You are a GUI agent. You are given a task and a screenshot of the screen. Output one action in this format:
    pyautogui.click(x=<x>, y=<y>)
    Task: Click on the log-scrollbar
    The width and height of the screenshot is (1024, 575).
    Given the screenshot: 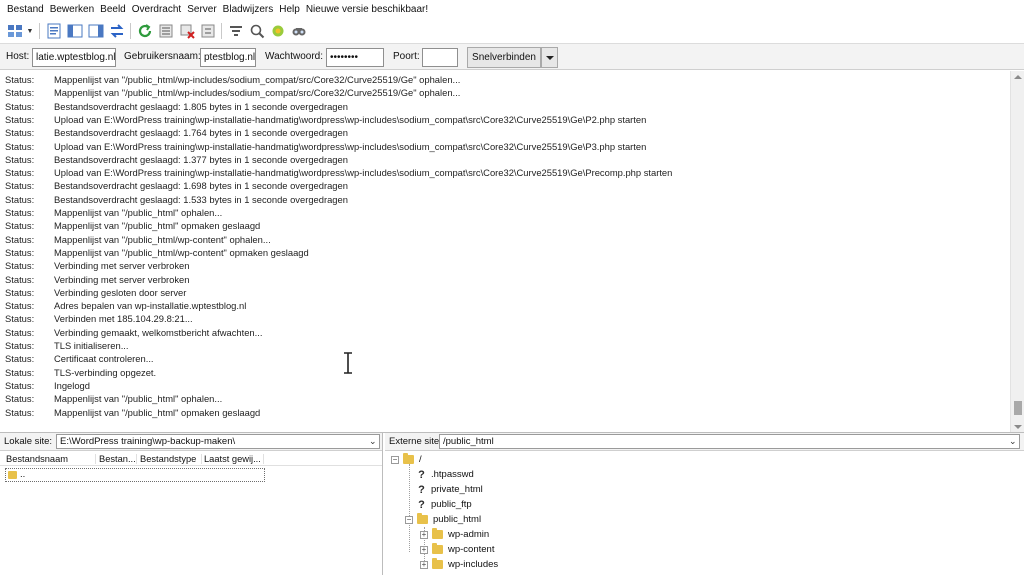 What is the action you would take?
    pyautogui.click(x=1017, y=251)
    